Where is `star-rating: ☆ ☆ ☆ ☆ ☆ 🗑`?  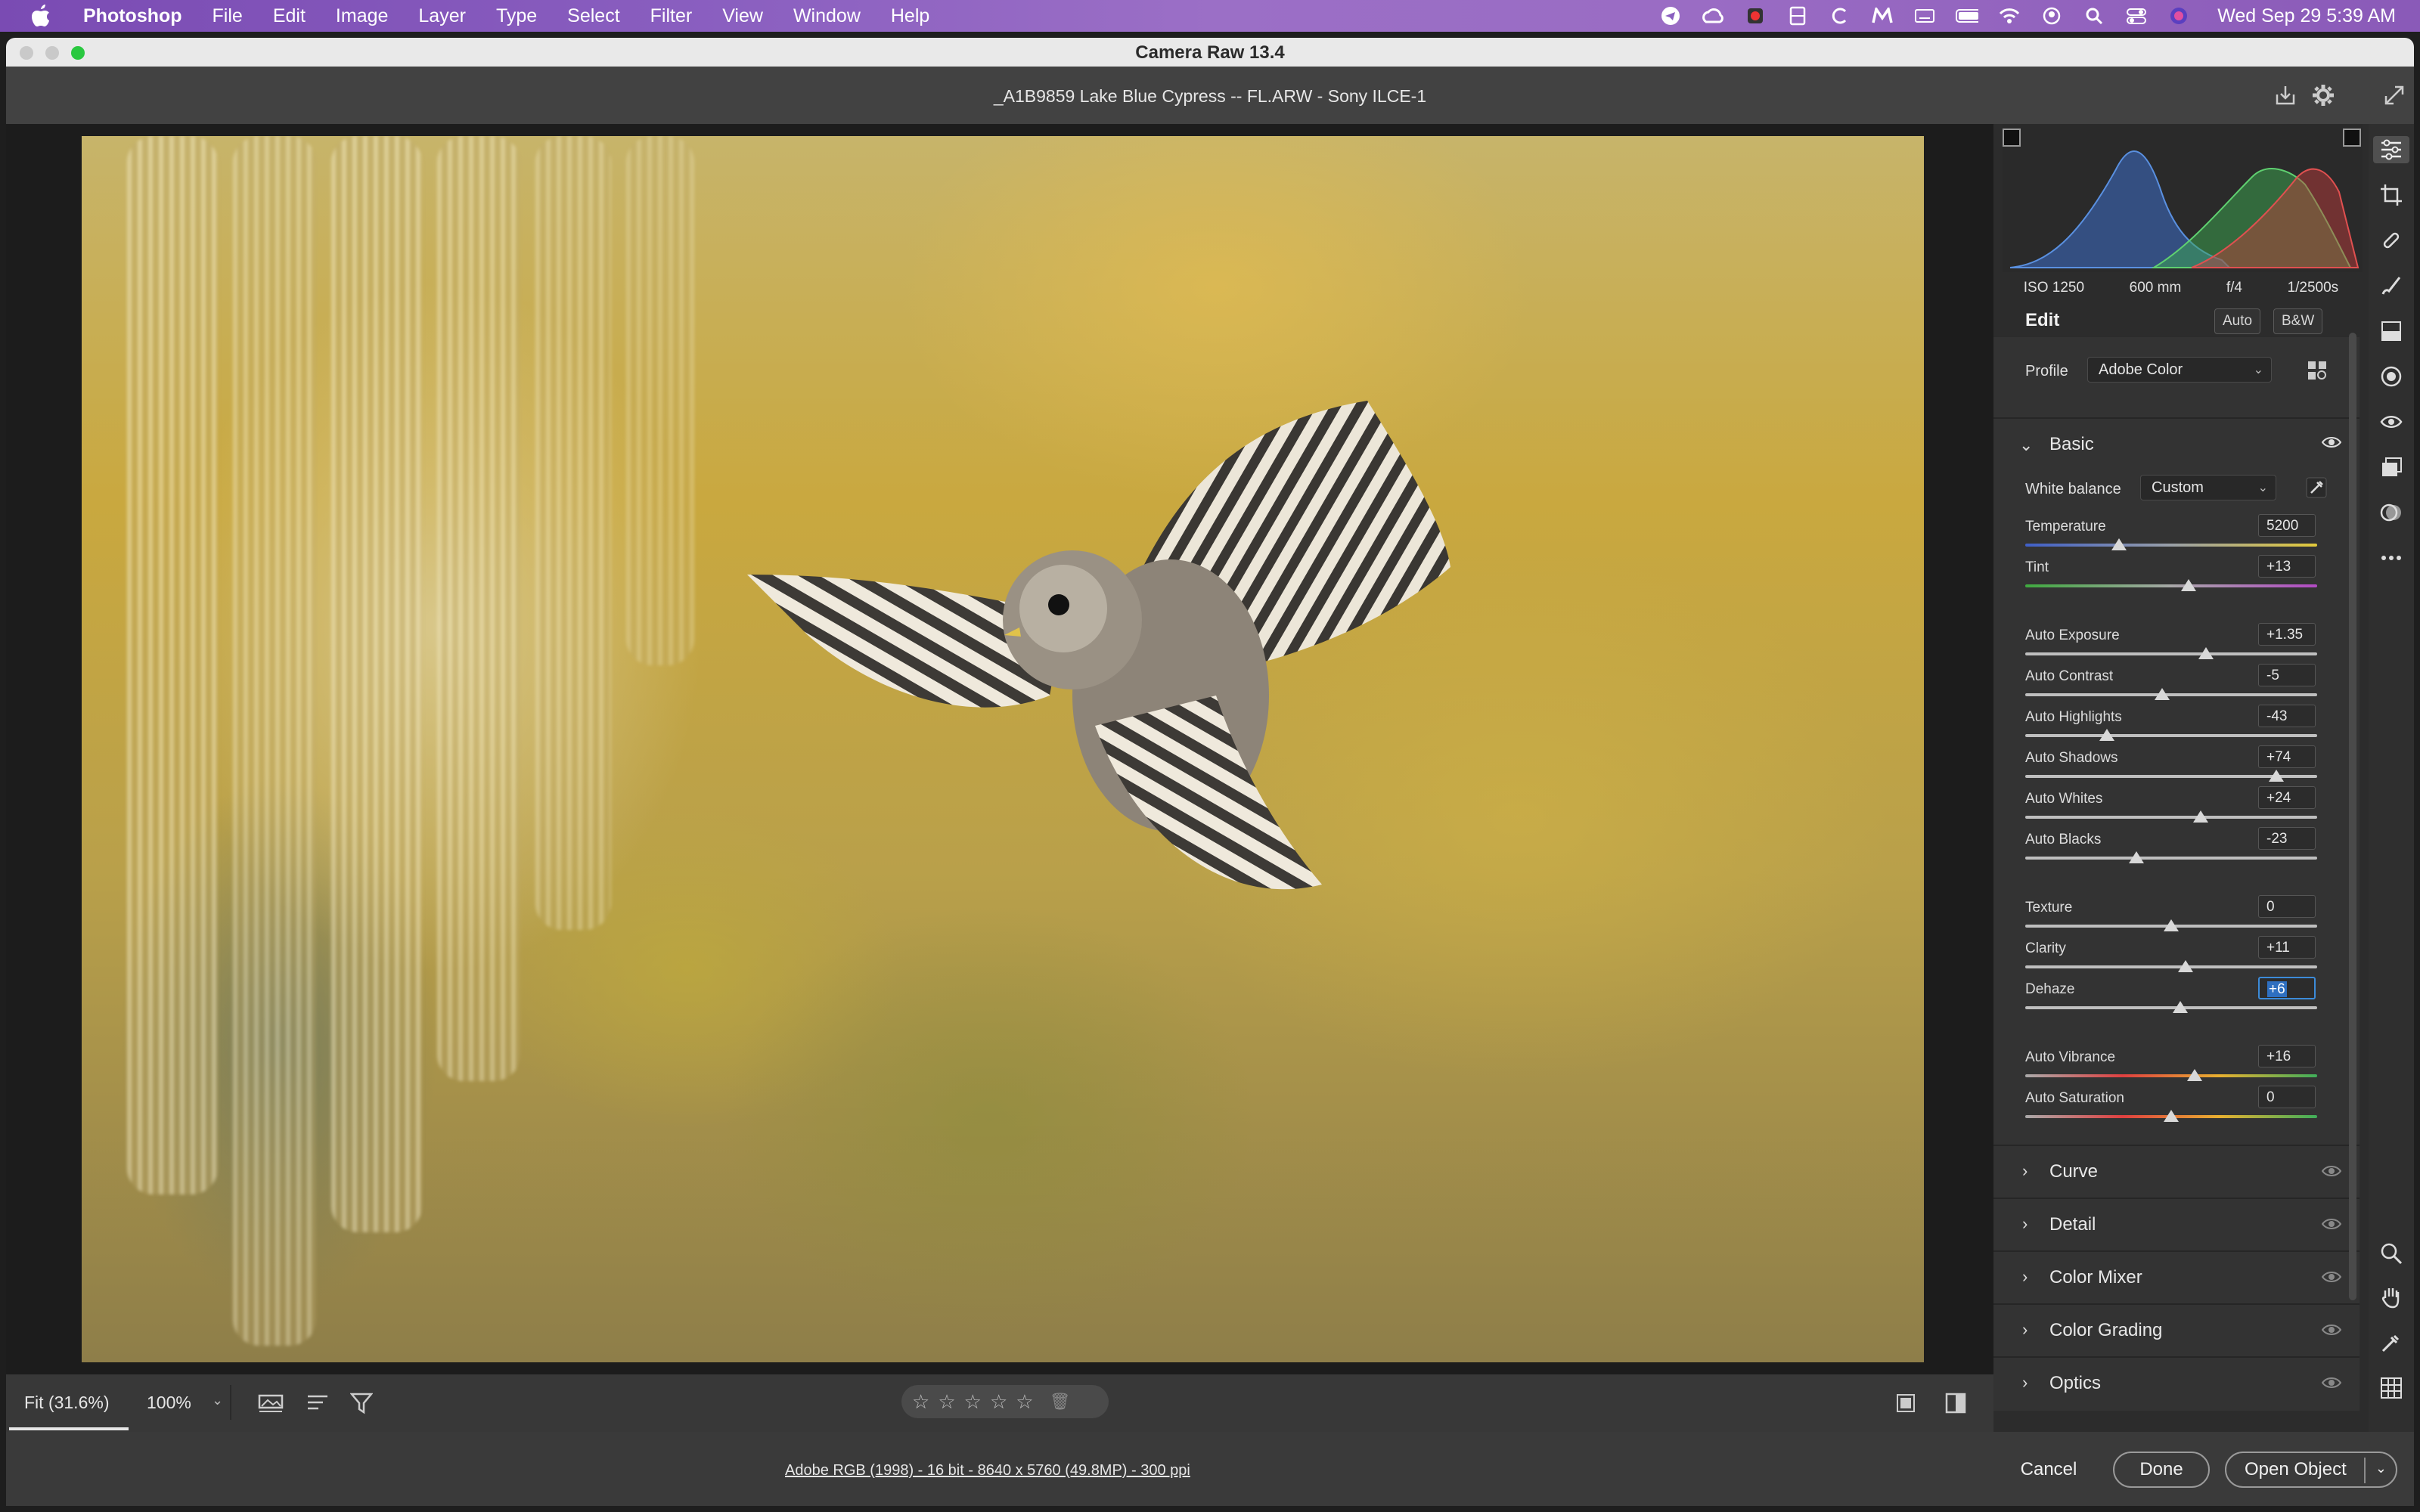
star-rating: ☆ ☆ ☆ ☆ ☆ 🗑 is located at coordinates (1005, 1401).